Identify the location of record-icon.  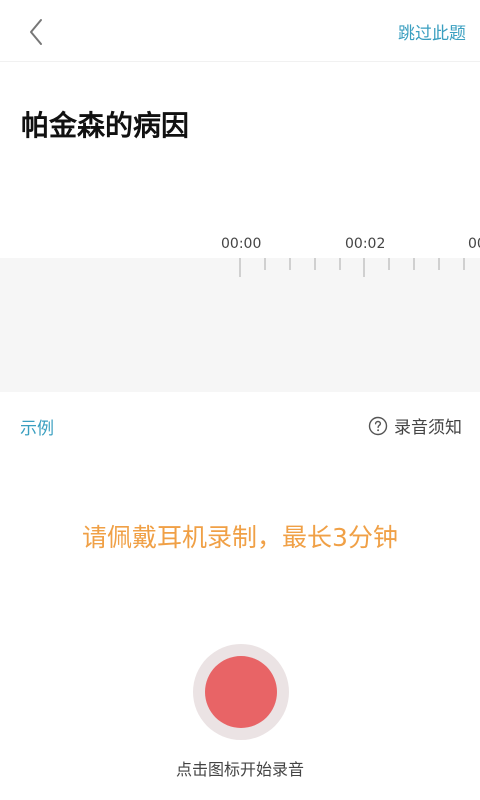
(241, 692).